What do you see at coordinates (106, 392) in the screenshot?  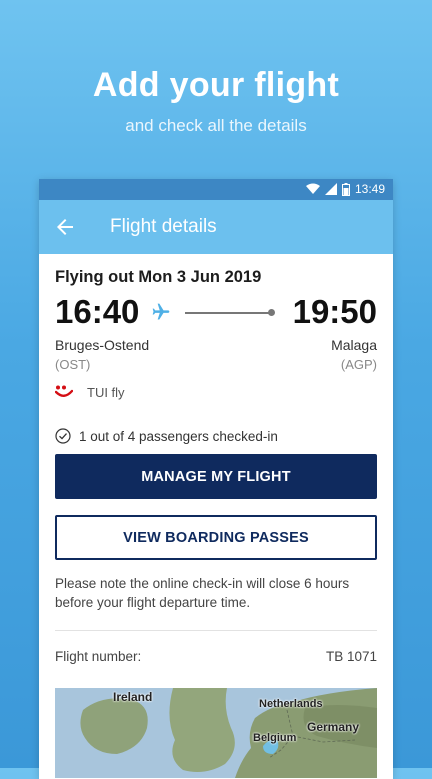 I see `carrier-name: TUI fly` at bounding box center [106, 392].